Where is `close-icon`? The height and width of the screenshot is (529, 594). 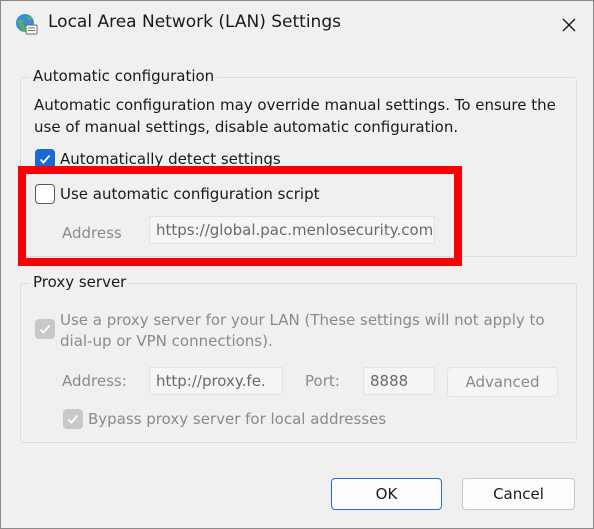 close-icon is located at coordinates (569, 25).